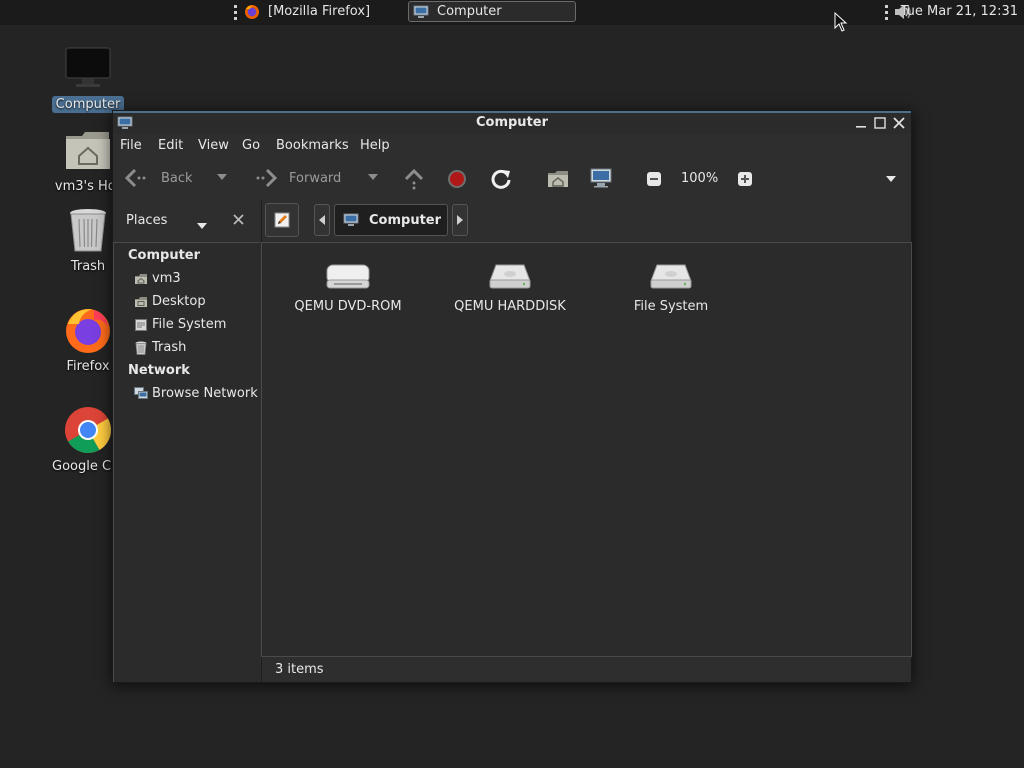 This screenshot has height=768, width=1024. I want to click on status-bar: 3 items, so click(586, 670).